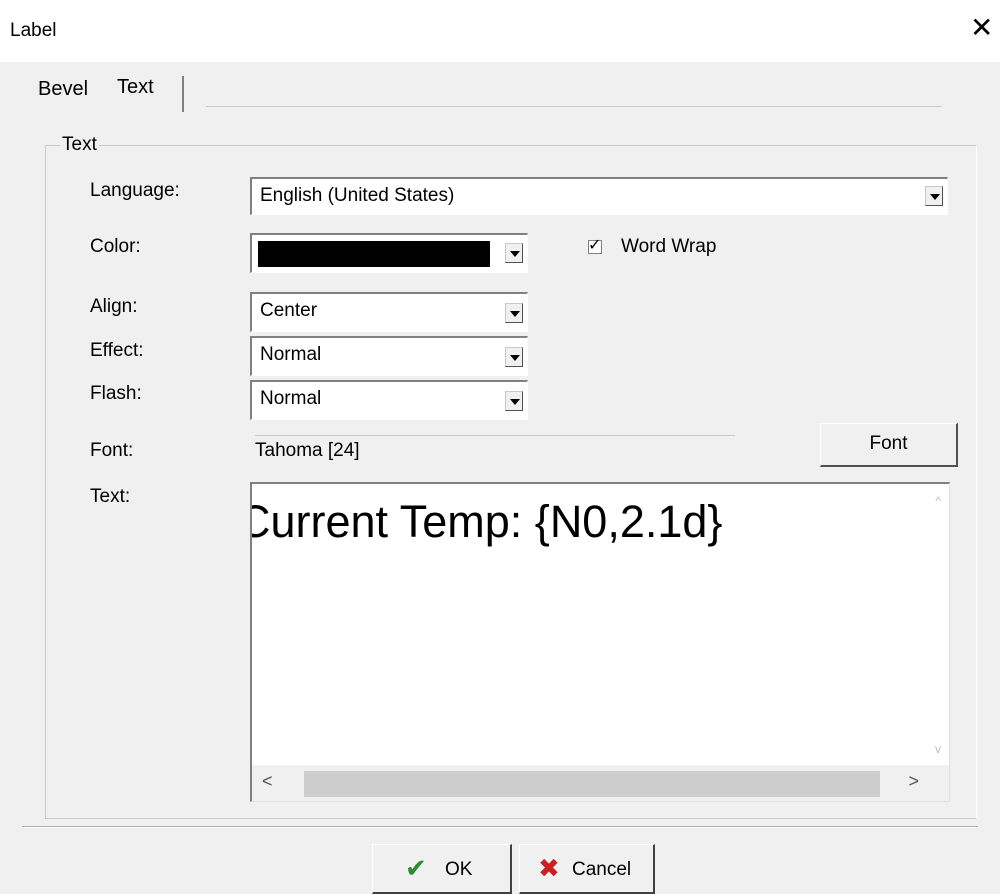 The image size is (1000, 894). Describe the element at coordinates (500, 827) in the screenshot. I see `footer-divider-highlight` at that location.